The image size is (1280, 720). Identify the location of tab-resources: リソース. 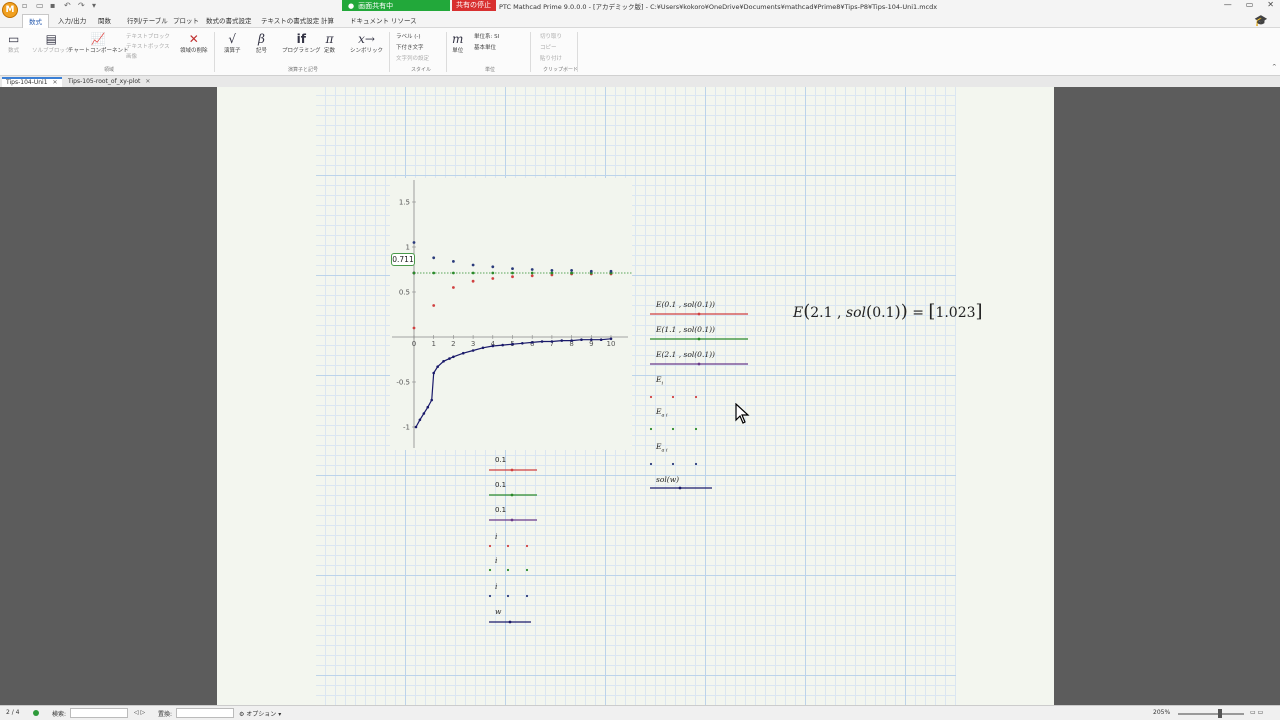
(404, 21).